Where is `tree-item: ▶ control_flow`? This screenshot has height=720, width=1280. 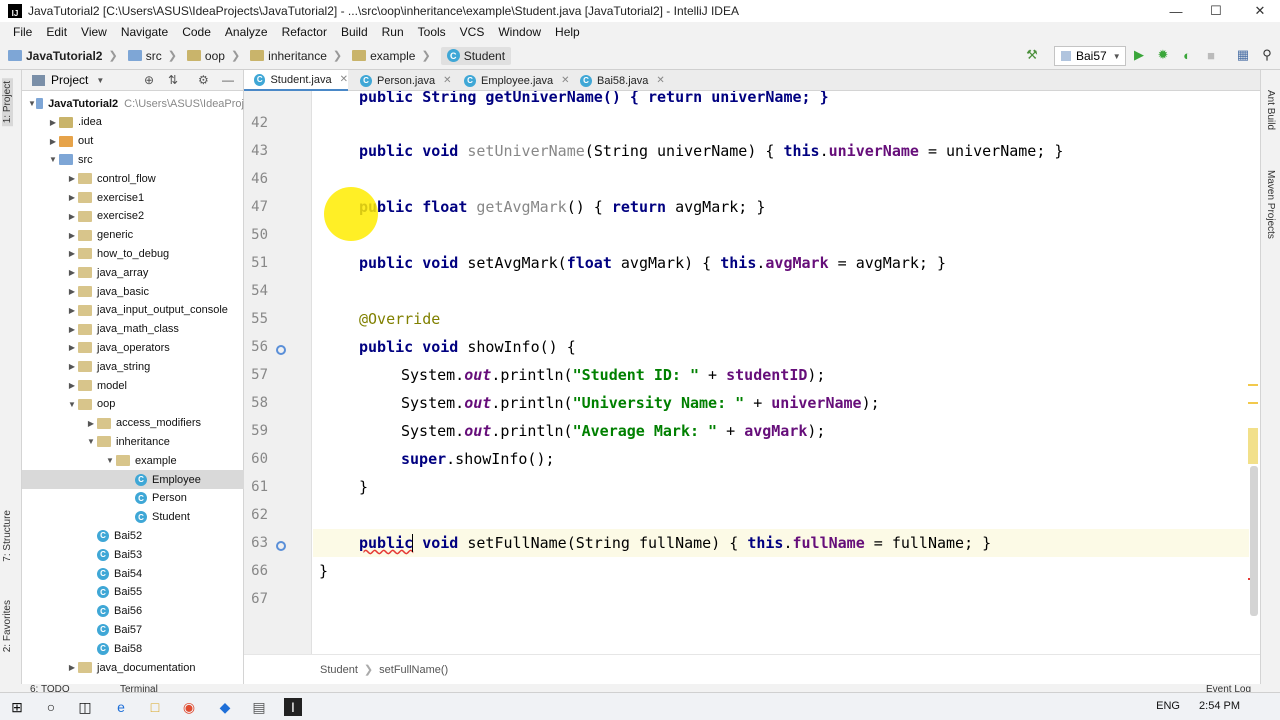 tree-item: ▶ control_flow is located at coordinates (133, 178).